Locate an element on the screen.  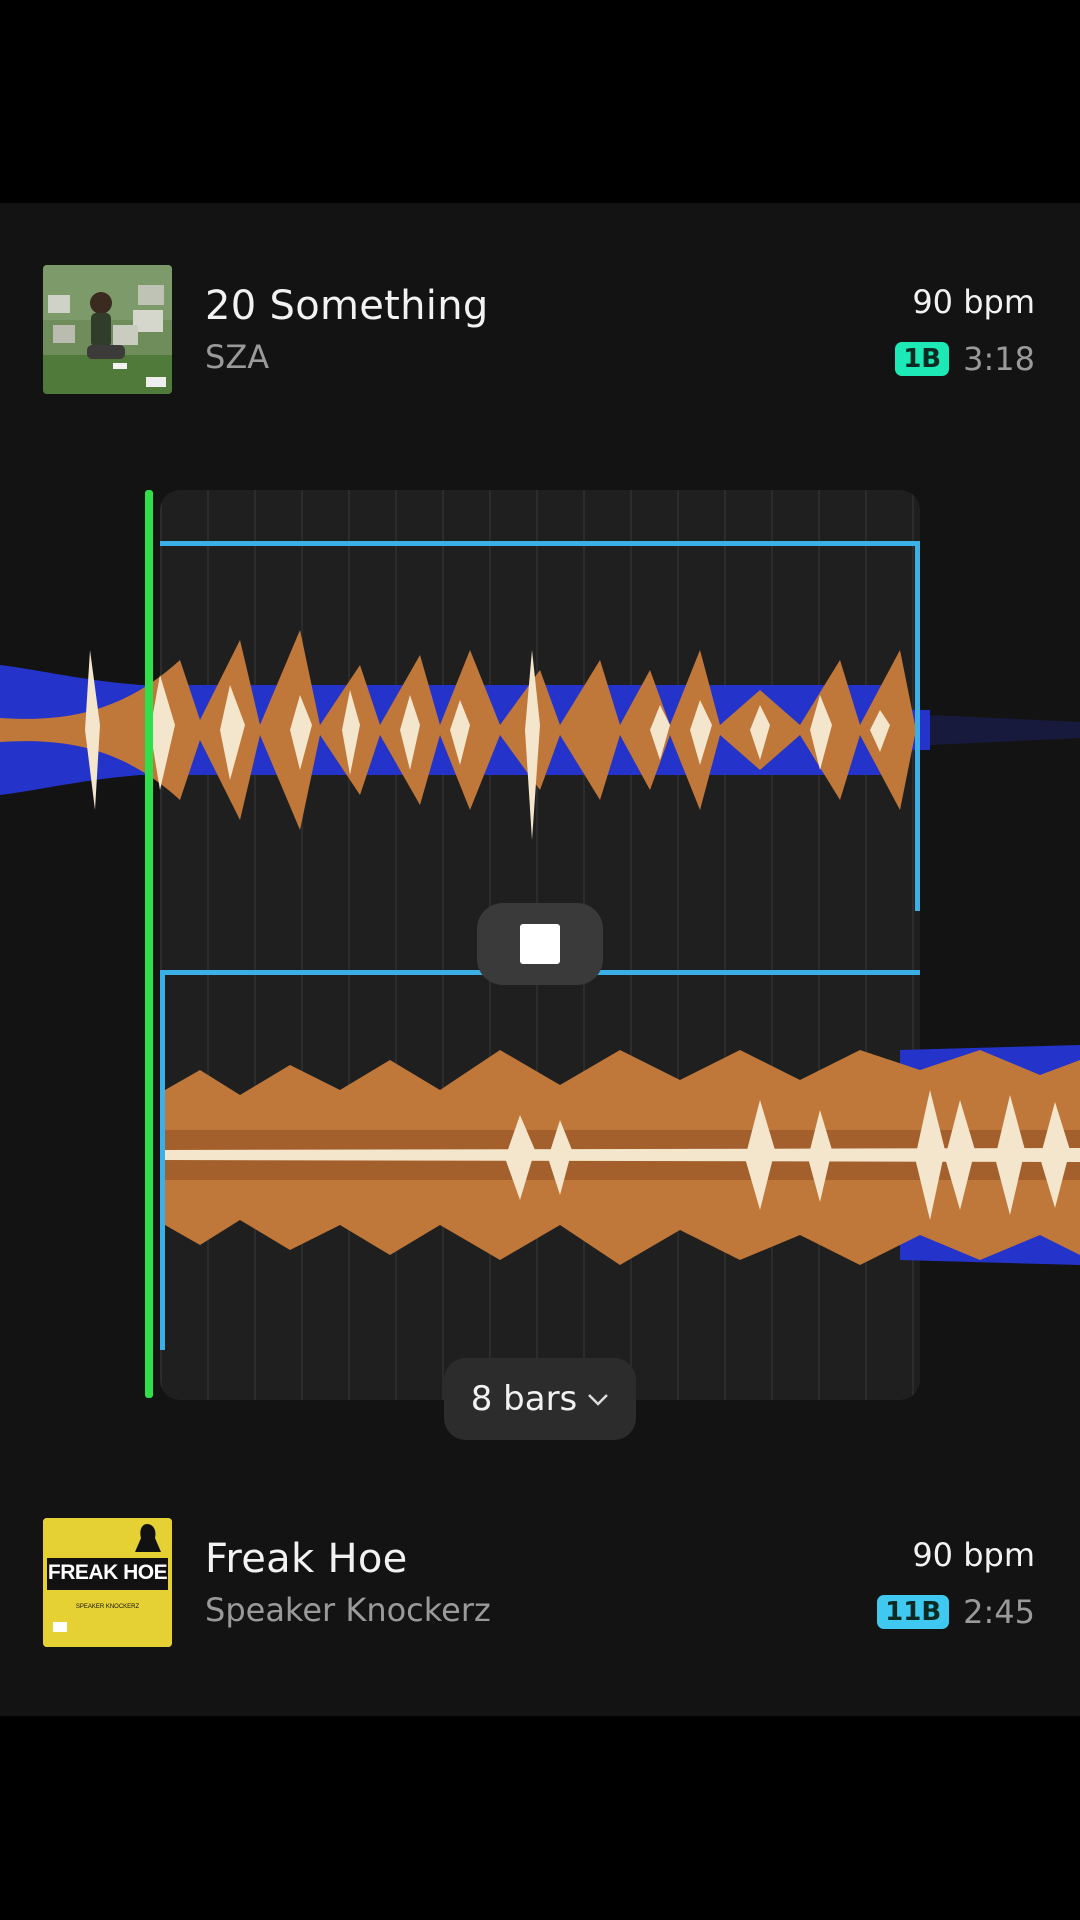
track-duration: 3:18 is located at coordinates (999, 359).